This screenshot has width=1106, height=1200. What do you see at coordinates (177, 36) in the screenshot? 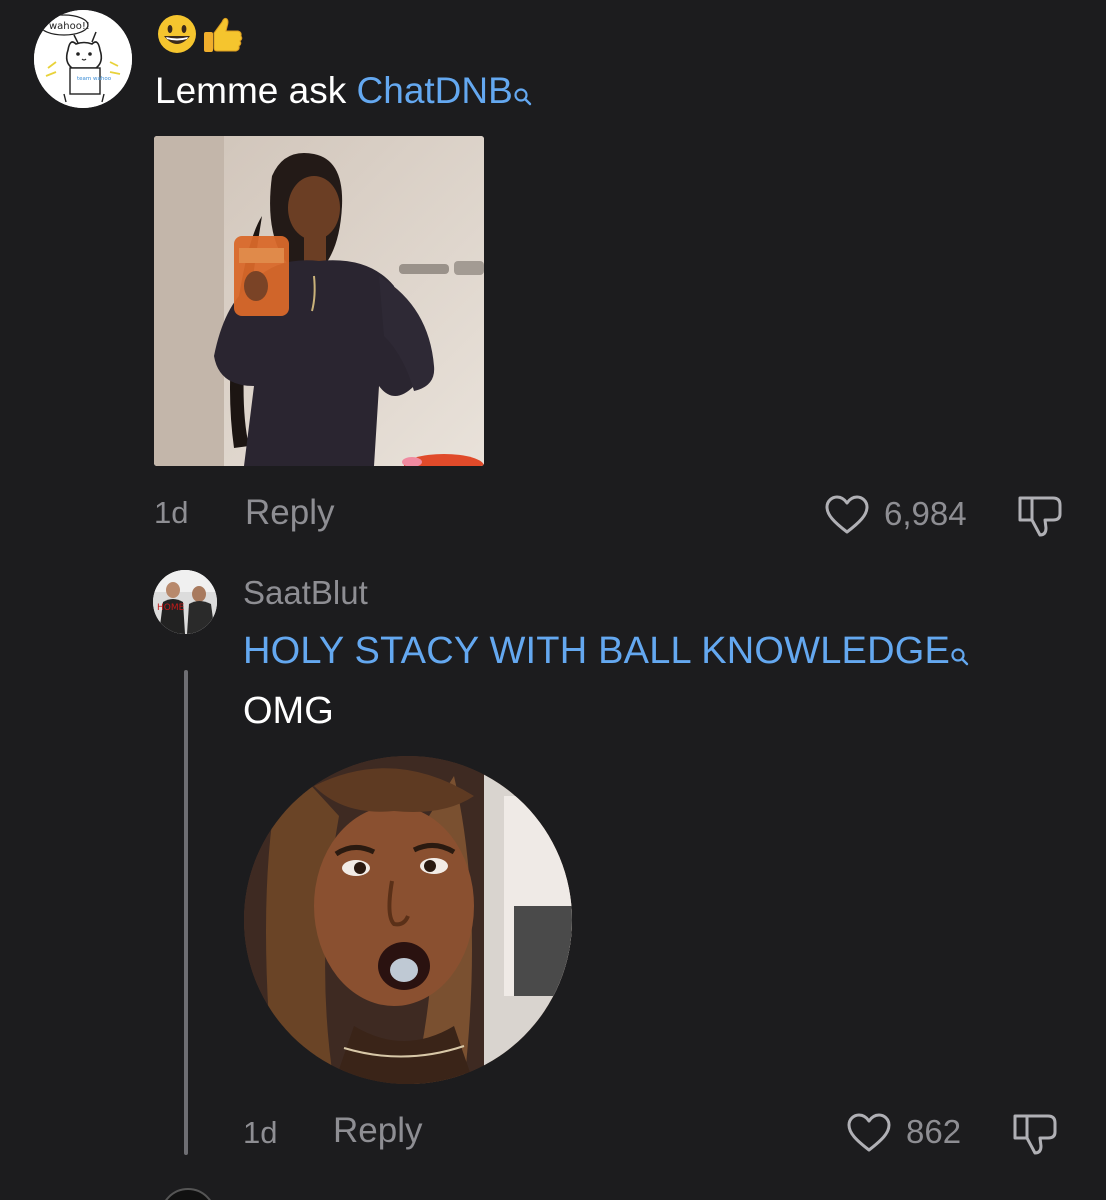
I see `grinning-face-emoji-icon` at bounding box center [177, 36].